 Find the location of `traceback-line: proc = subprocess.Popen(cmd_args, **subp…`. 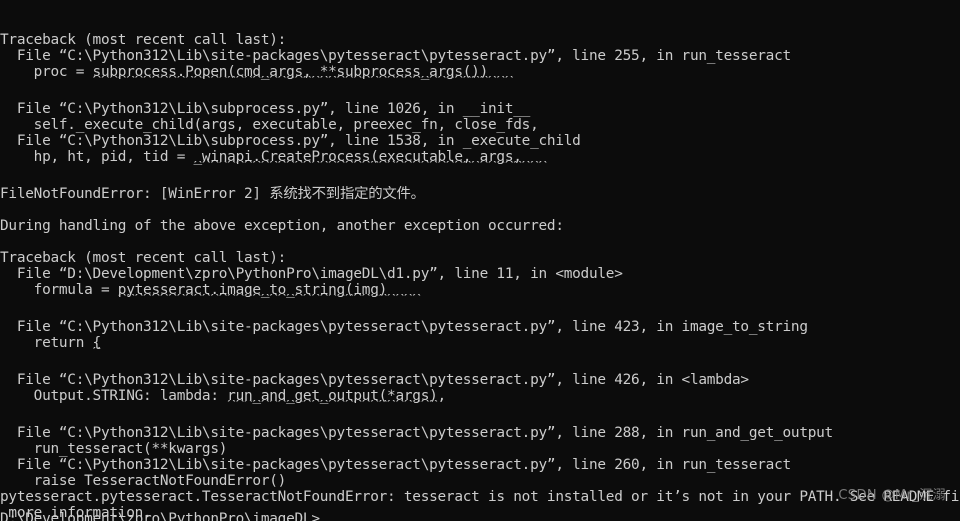

traceback-line: proc = subprocess.Popen(cmd_args, **subp… is located at coordinates (244, 72).